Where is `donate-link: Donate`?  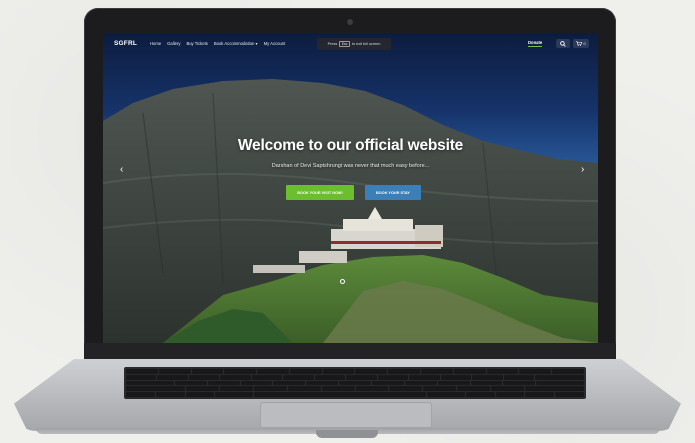
donate-link: Donate is located at coordinates (535, 43).